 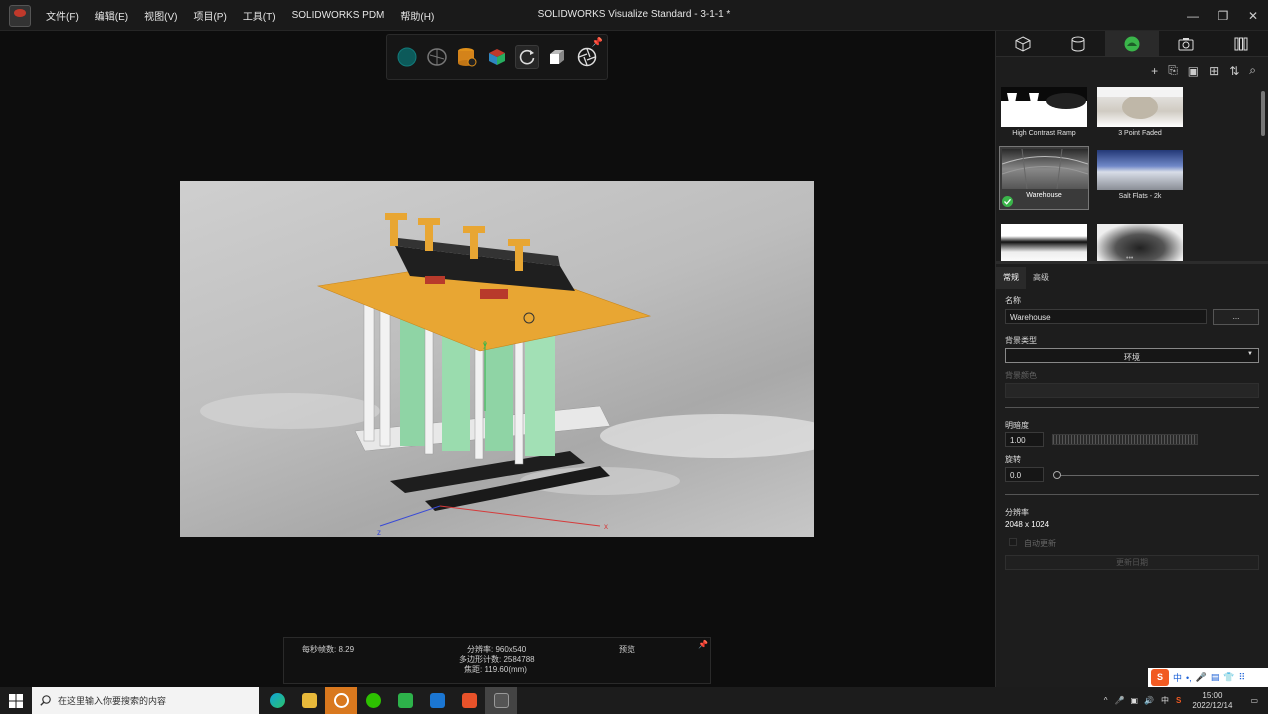 I want to click on menu-help: 帮助(H), so click(x=417, y=15).